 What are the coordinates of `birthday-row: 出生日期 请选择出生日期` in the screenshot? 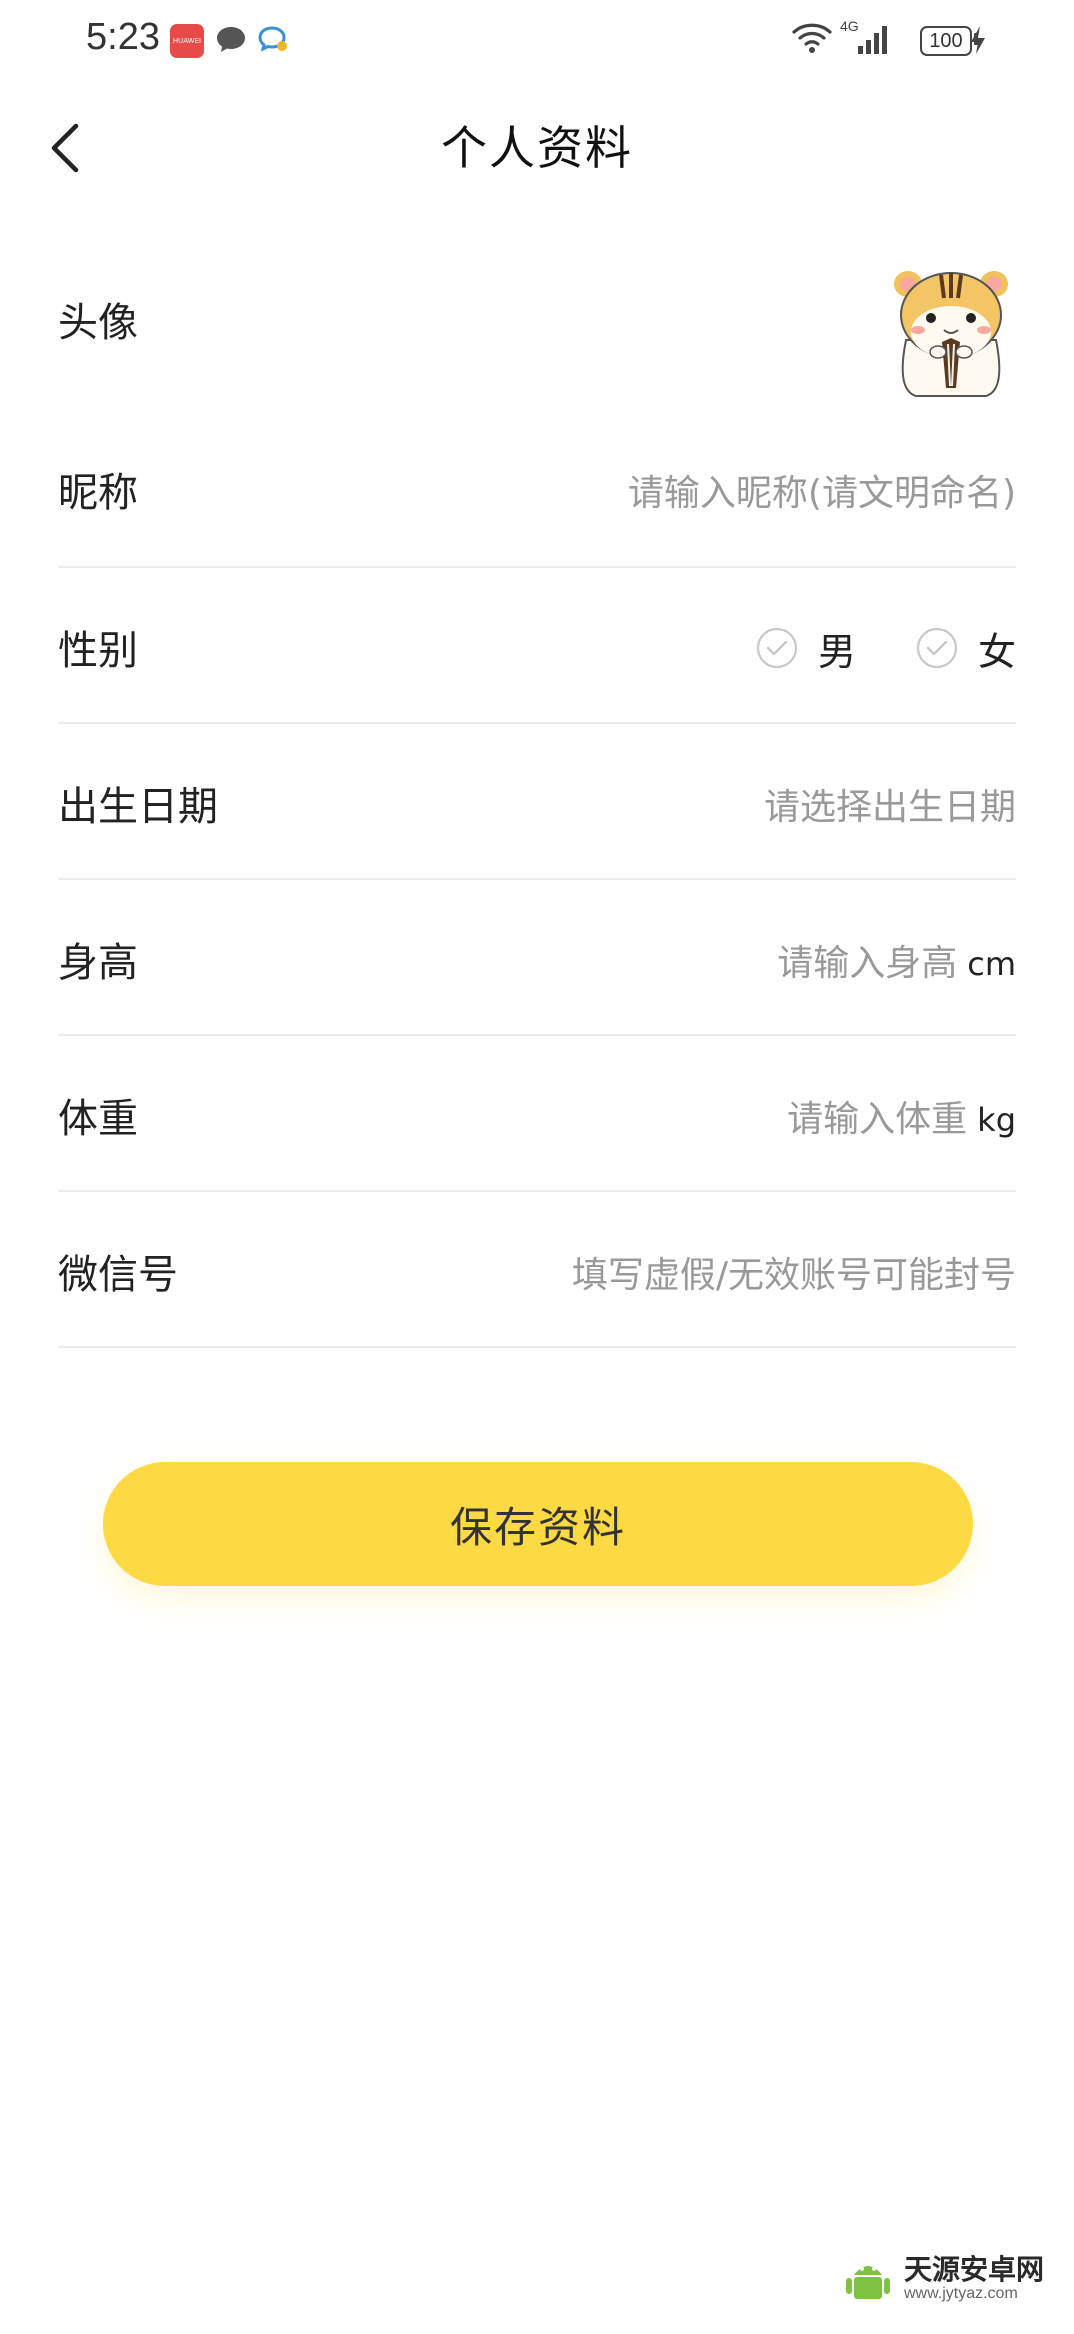 It's located at (537, 804).